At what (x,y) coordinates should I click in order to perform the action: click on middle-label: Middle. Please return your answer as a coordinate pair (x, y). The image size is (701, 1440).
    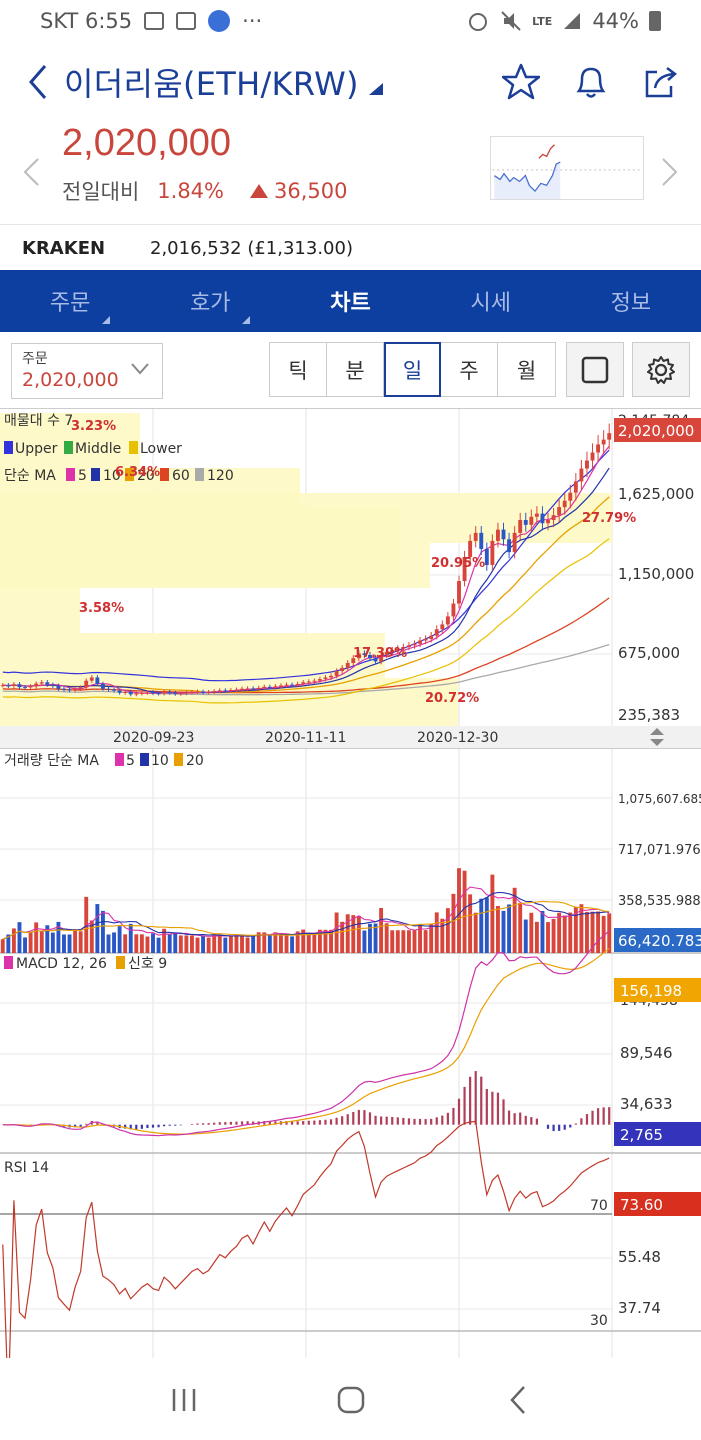
    Looking at the image, I should click on (98, 449).